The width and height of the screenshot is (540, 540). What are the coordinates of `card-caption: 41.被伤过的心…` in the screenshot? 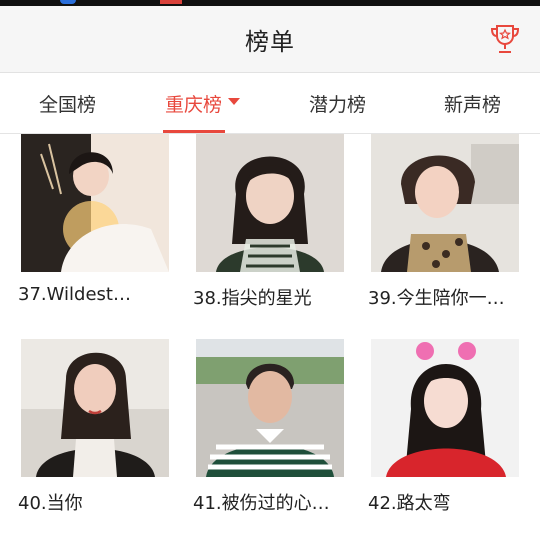 It's located at (261, 503).